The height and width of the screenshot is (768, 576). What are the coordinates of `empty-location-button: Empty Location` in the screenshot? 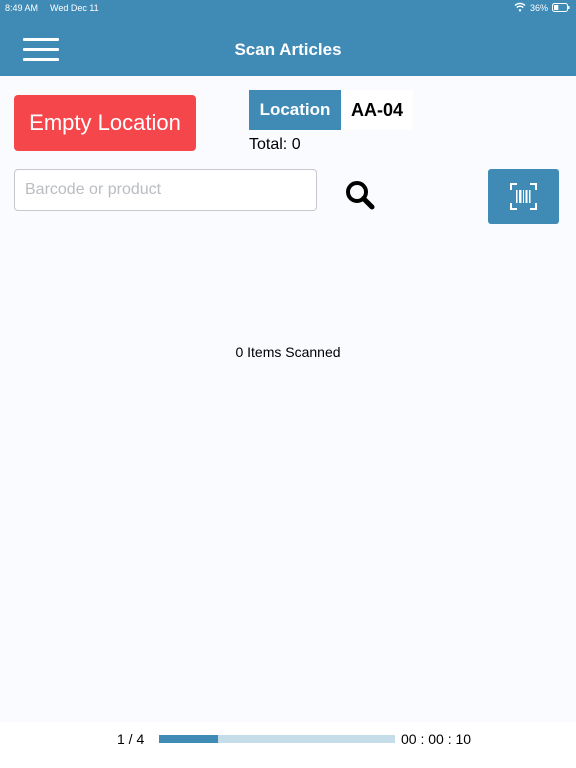 It's located at (105, 123).